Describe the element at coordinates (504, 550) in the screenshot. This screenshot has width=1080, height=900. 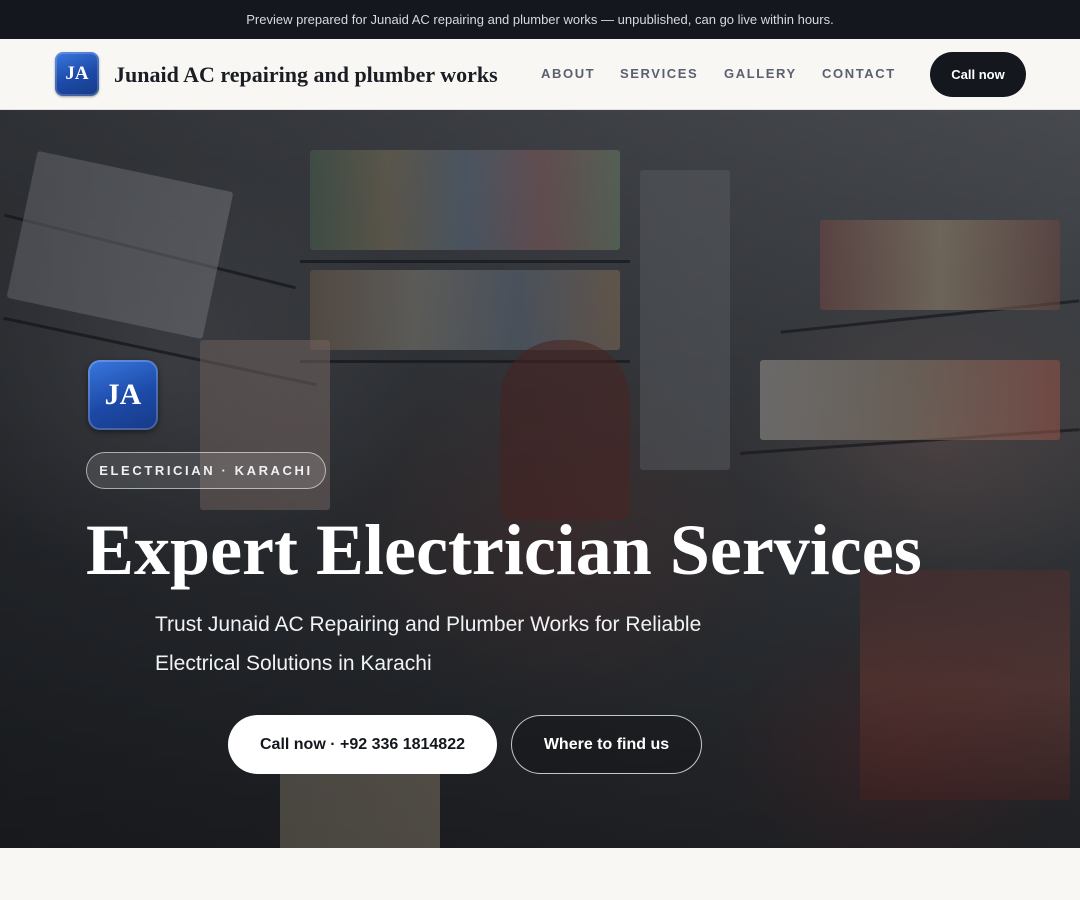
I see `hero-title: Expert Electrician Services` at that location.